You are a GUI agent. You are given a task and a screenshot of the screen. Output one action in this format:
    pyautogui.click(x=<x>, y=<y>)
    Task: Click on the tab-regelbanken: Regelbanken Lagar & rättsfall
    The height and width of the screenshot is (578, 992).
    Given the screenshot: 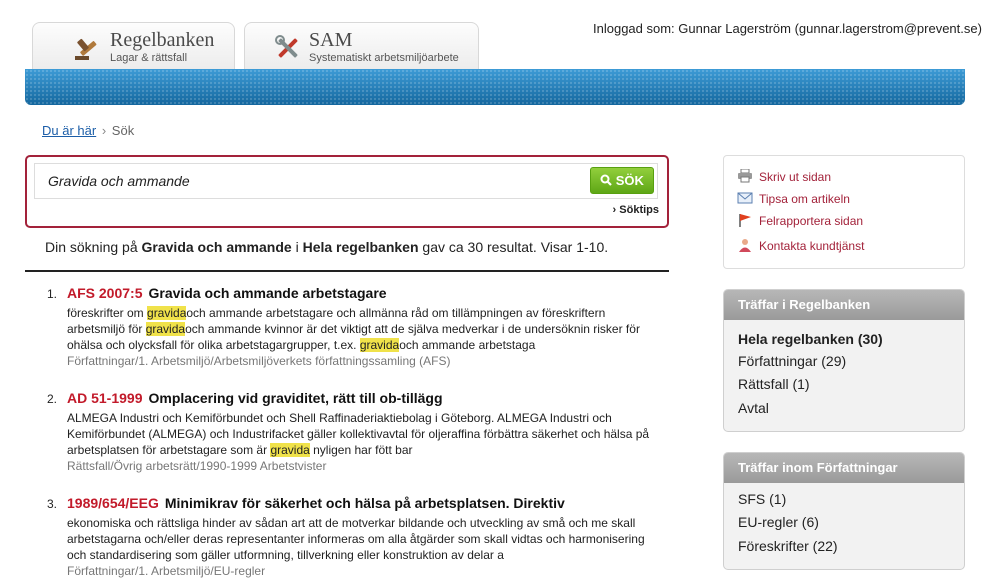 What is the action you would take?
    pyautogui.click(x=133, y=46)
    